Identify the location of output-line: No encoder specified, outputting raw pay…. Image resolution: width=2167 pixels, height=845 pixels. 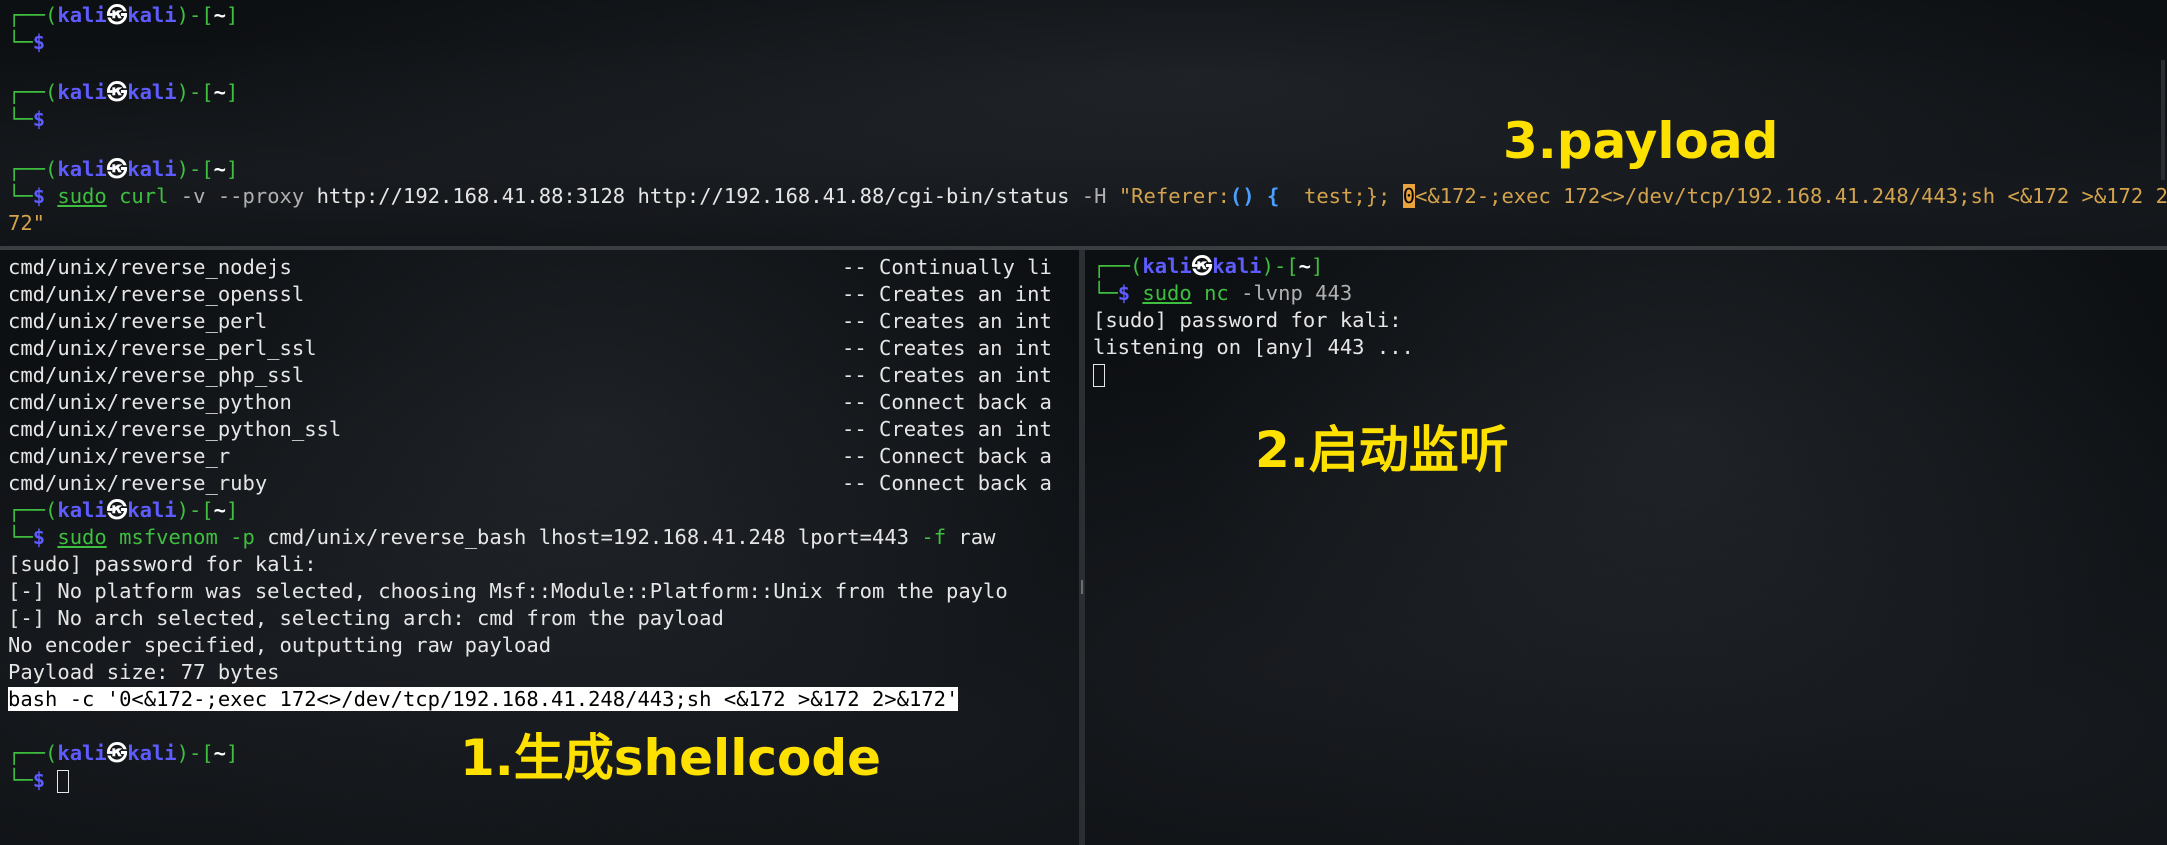
(280, 645).